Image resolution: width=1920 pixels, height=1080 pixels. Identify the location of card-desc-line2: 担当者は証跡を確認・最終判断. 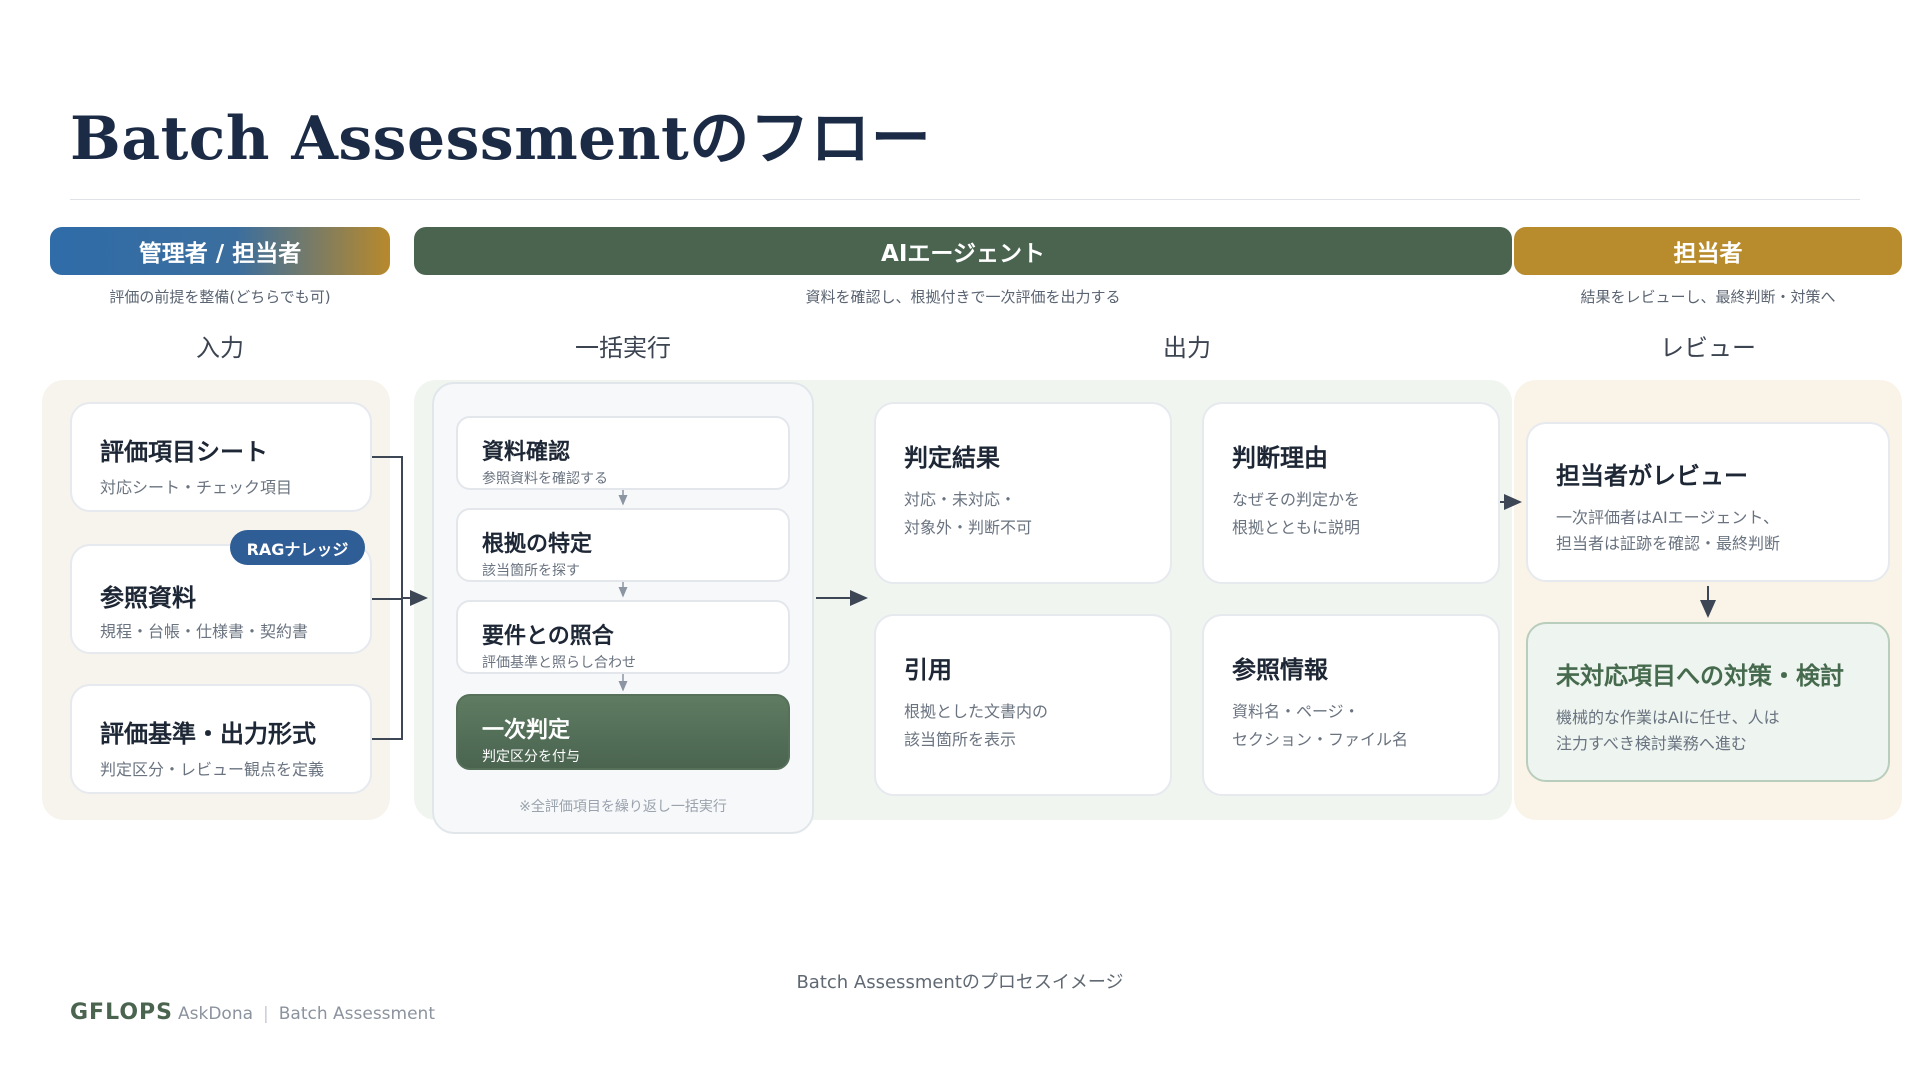
(1668, 543).